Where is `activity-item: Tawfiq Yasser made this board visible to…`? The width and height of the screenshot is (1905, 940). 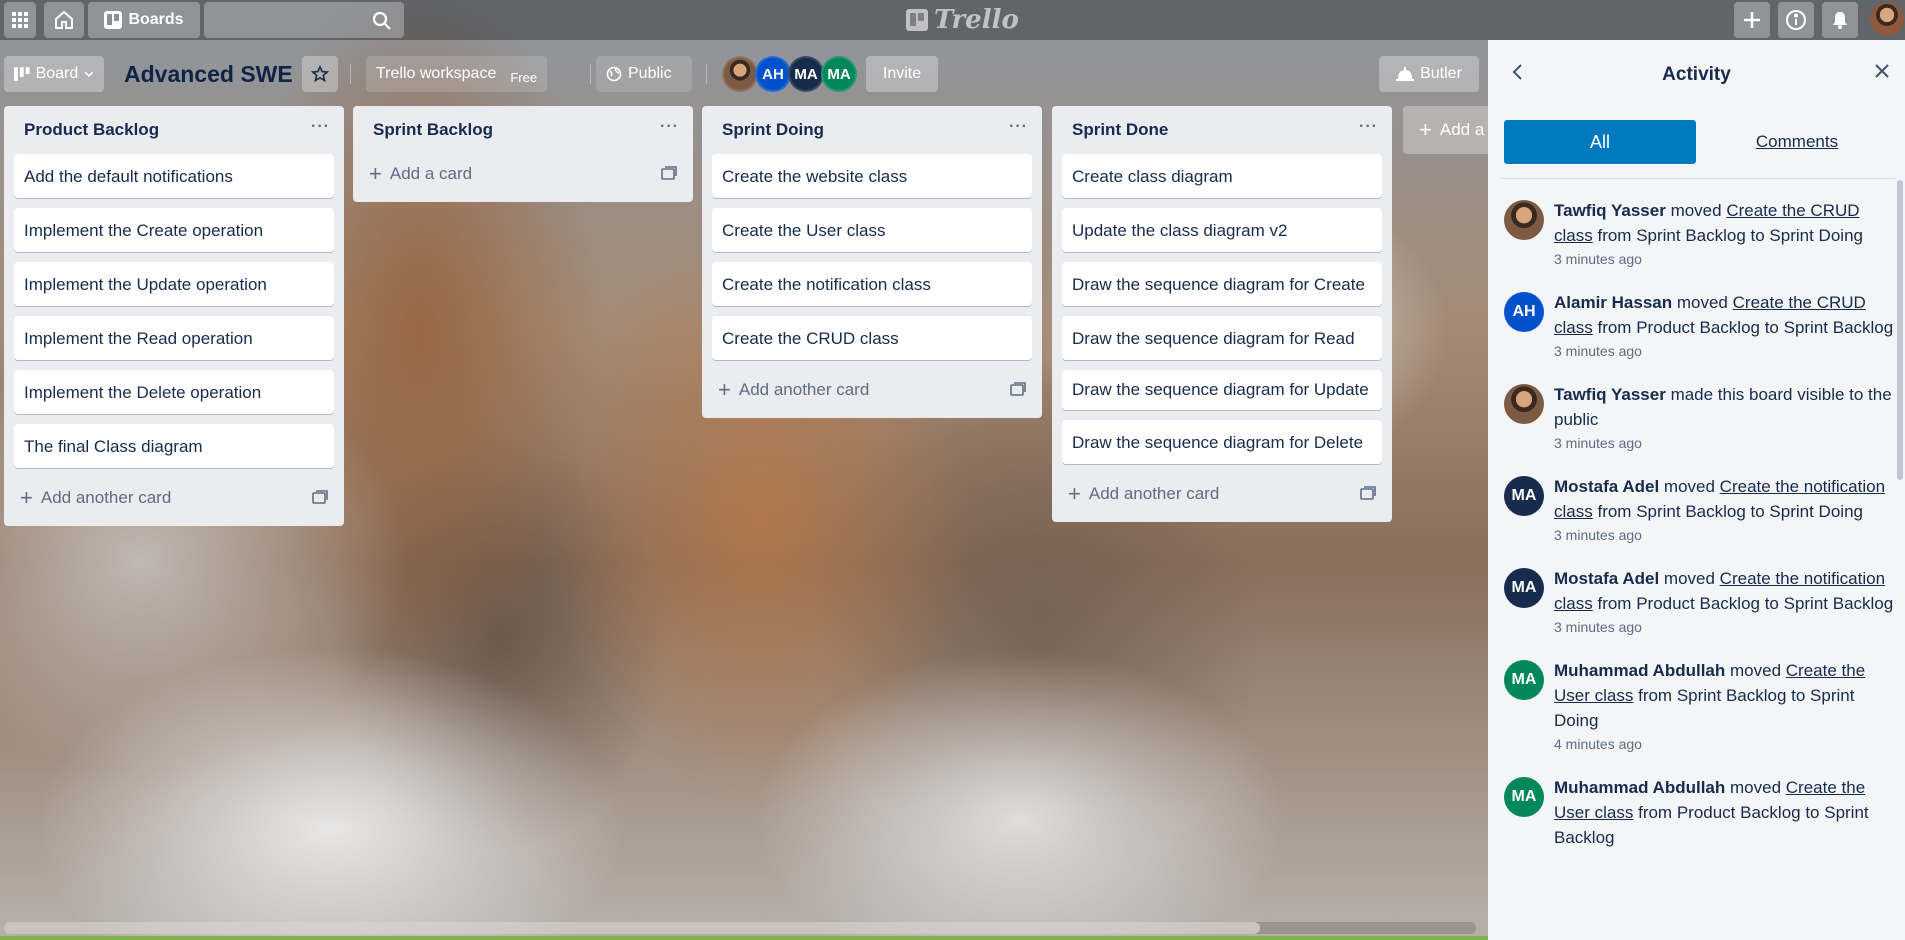 activity-item: Tawfiq Yasser made this board visible to… is located at coordinates (1700, 417).